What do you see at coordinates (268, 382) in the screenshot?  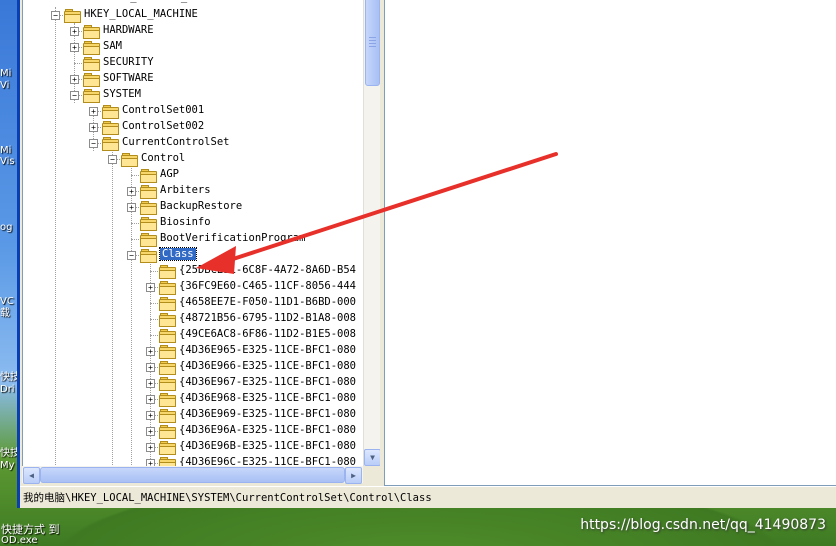 I see `tree-item-label: {4D36E967-E325-11CE-BFC1-080` at bounding box center [268, 382].